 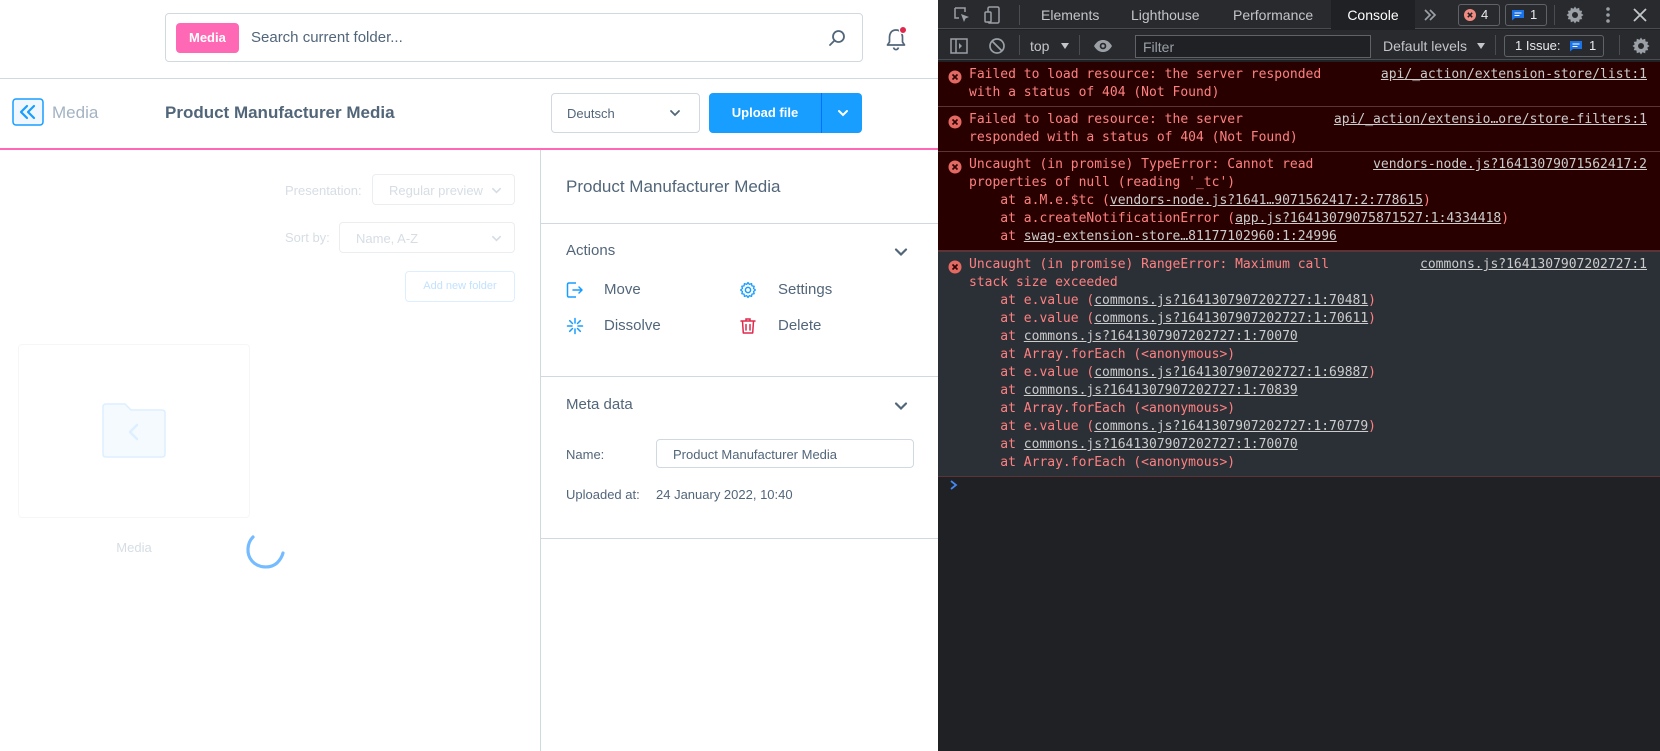 I want to click on header-divider, so click(x=469, y=78).